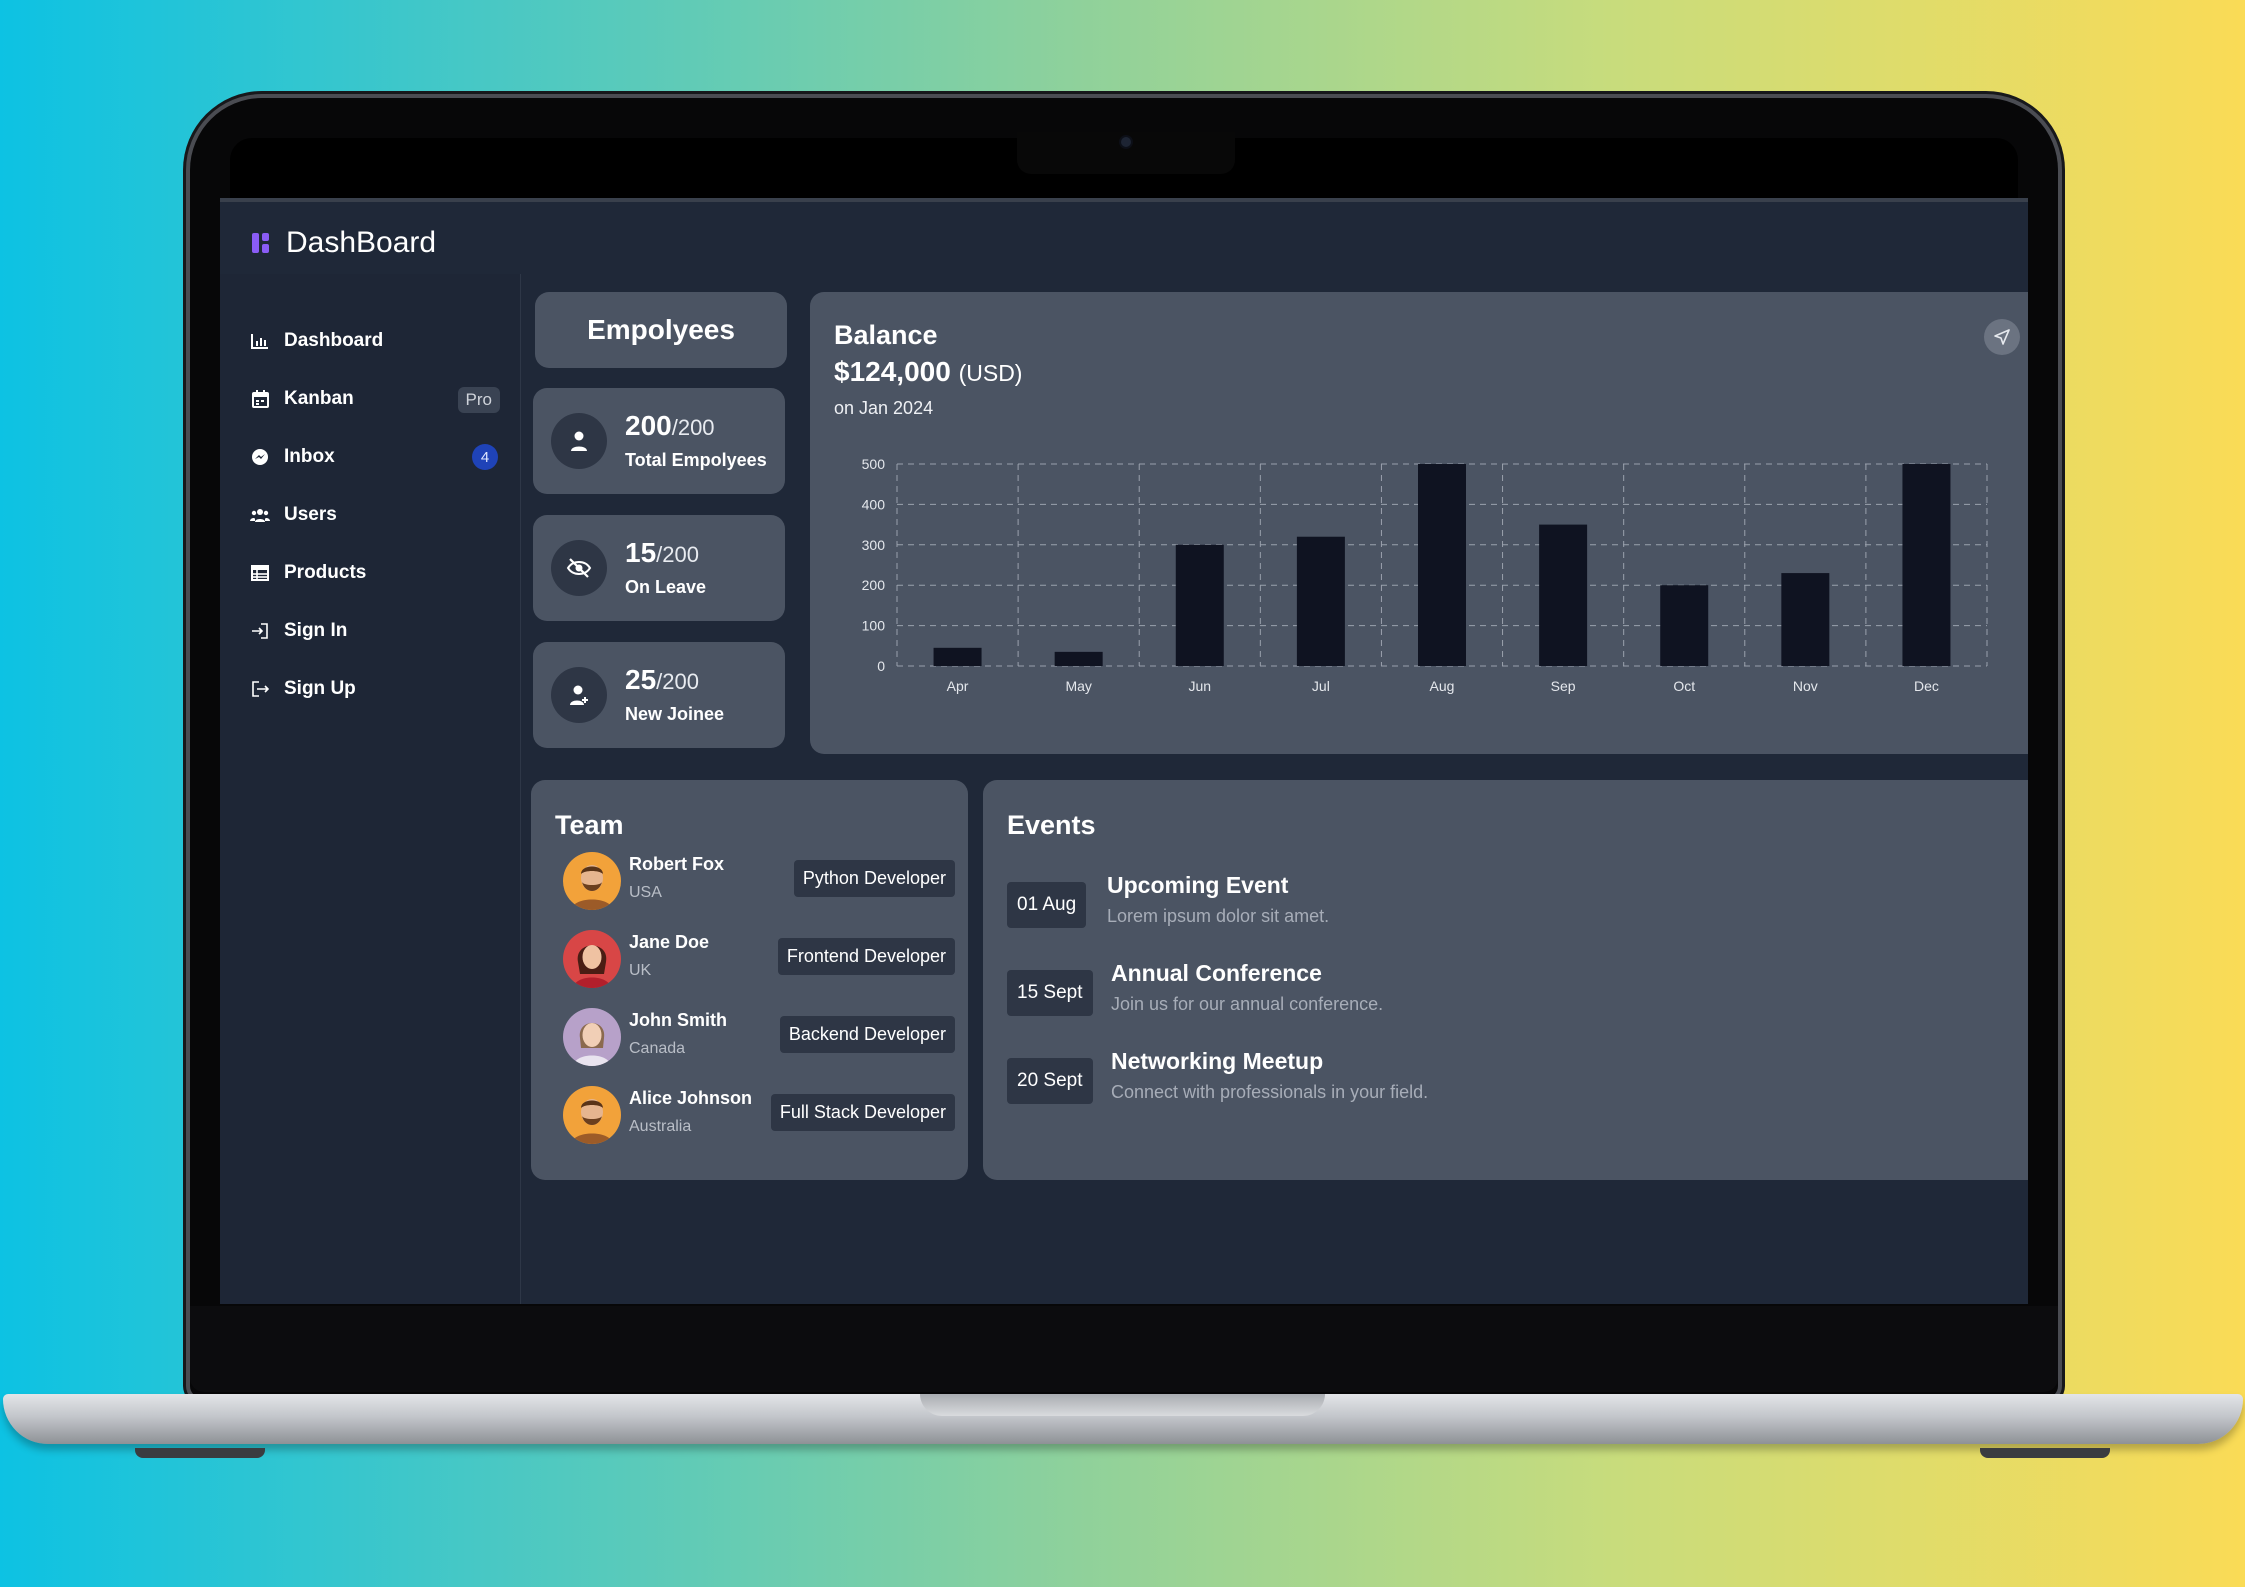 This screenshot has height=1587, width=2245. I want to click on sidebar-item-users: Users, so click(375, 515).